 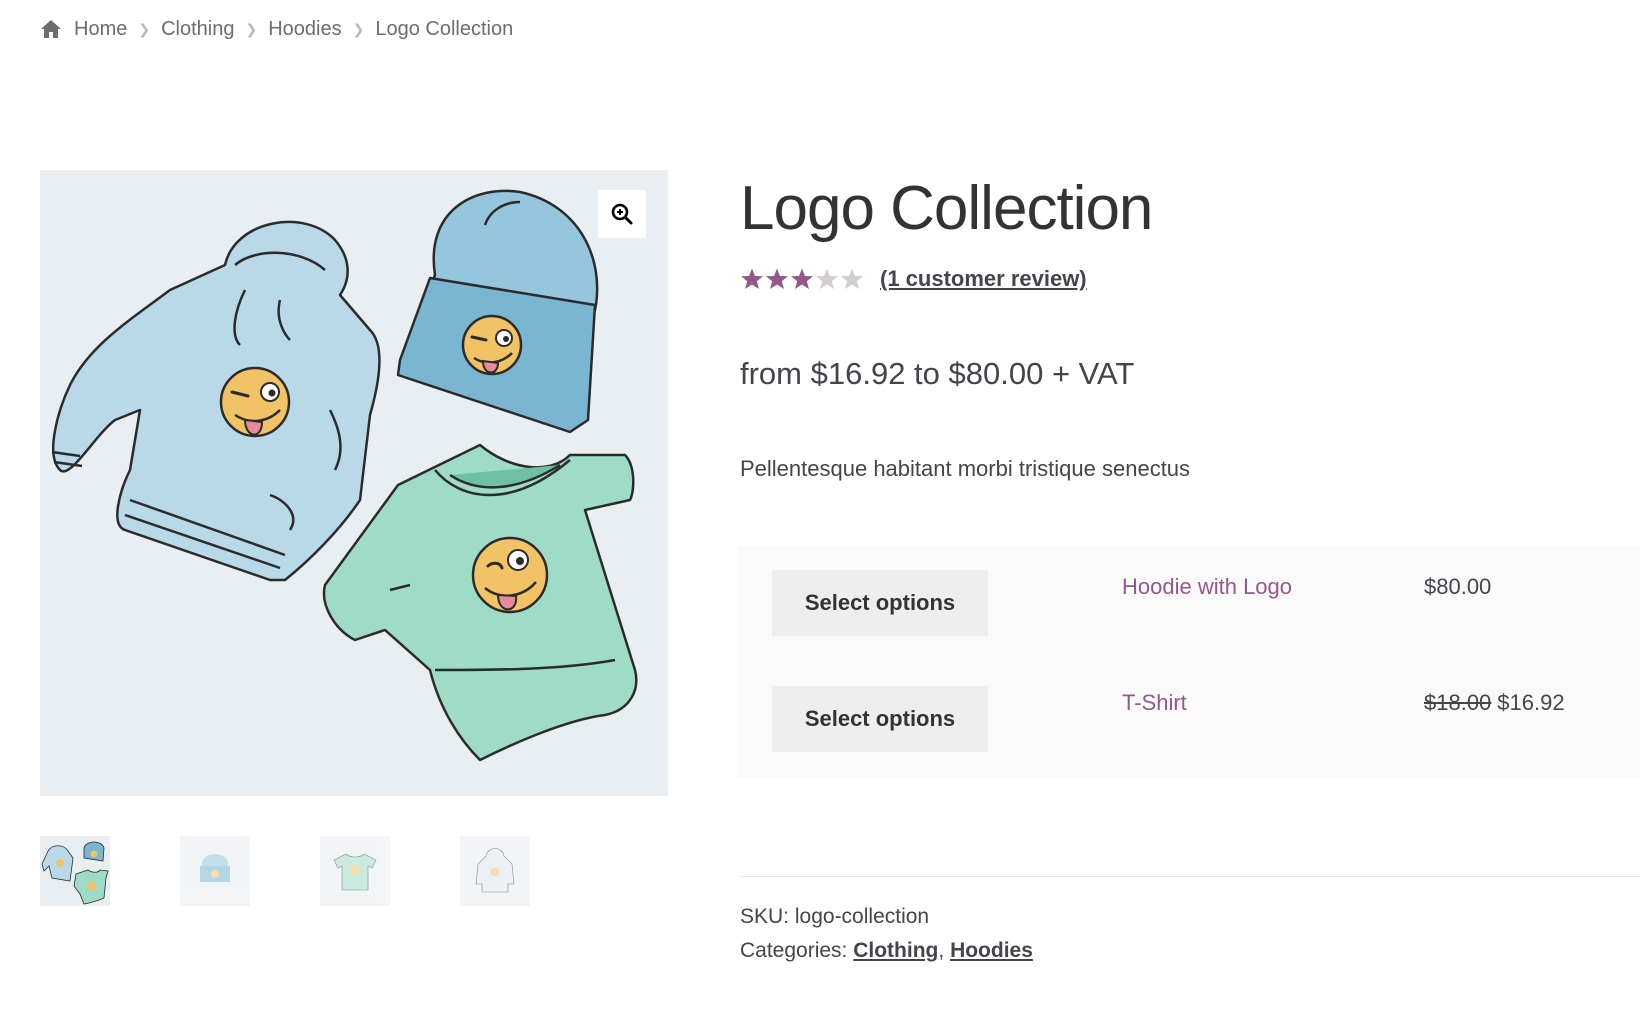 I want to click on regular-price: $18.00, so click(x=1458, y=702).